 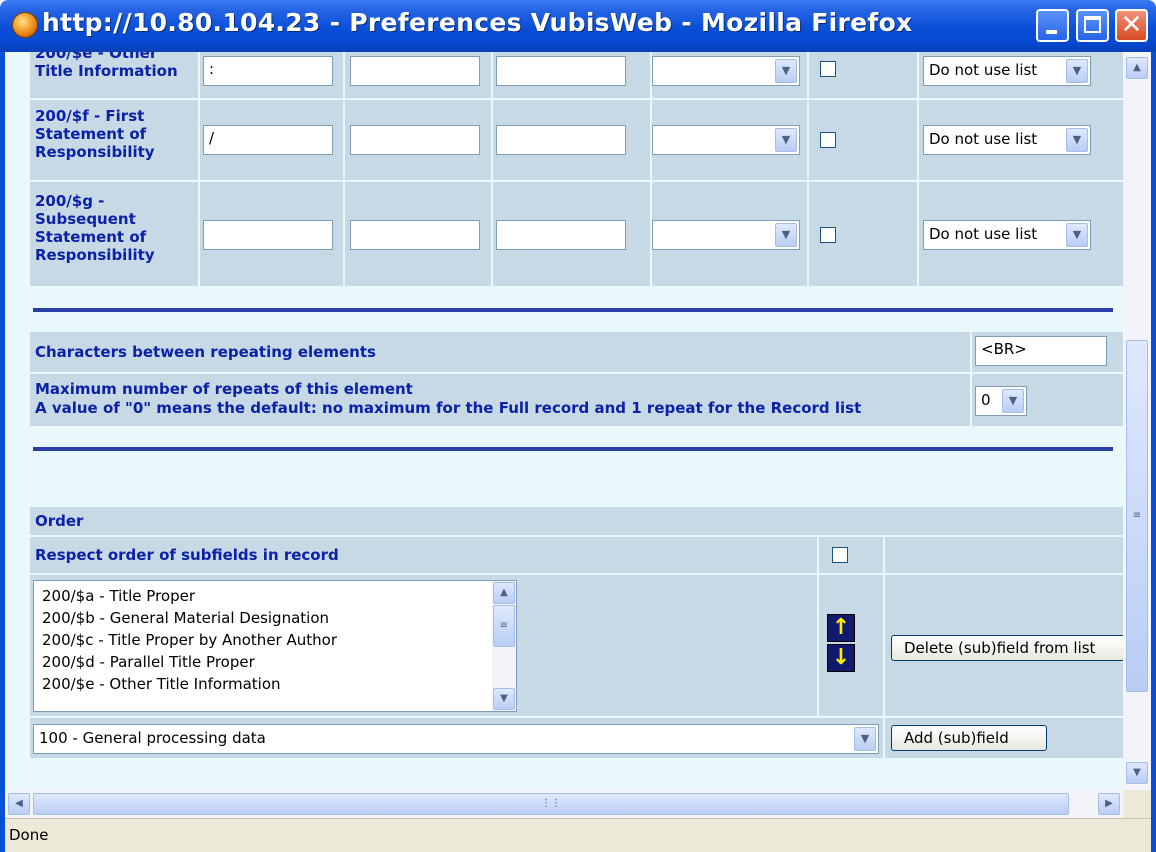 What do you see at coordinates (1051, 32) in the screenshot?
I see `minimize-icon` at bounding box center [1051, 32].